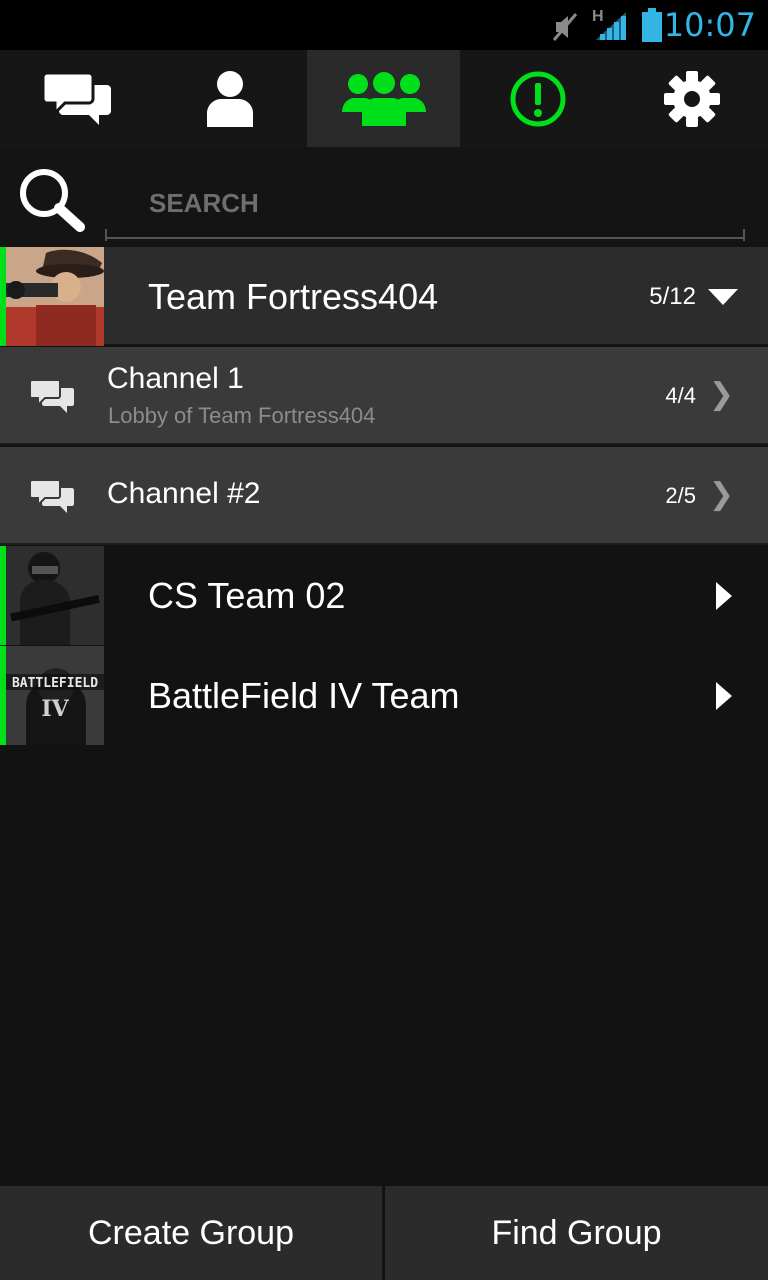 Image resolution: width=768 pixels, height=1280 pixels. I want to click on tab-groups, so click(383, 98).